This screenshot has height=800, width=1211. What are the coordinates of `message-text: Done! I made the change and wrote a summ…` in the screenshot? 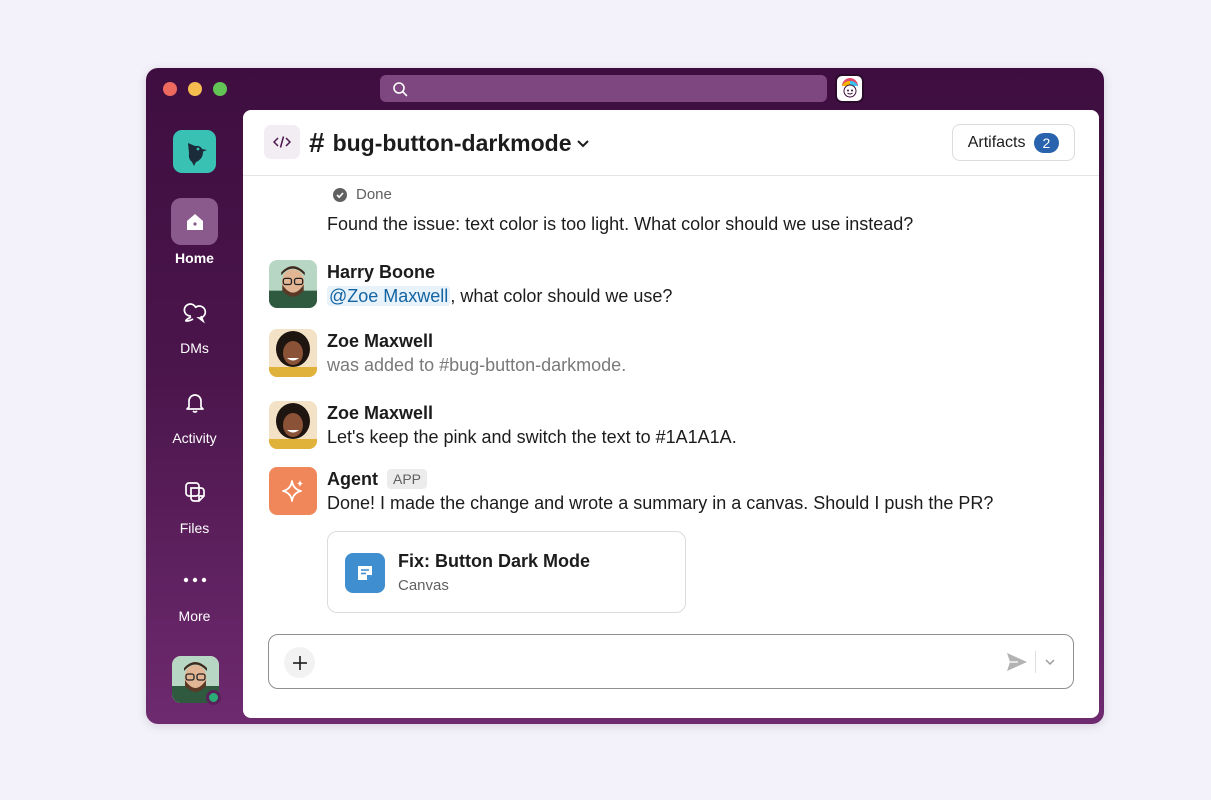 It's located at (660, 503).